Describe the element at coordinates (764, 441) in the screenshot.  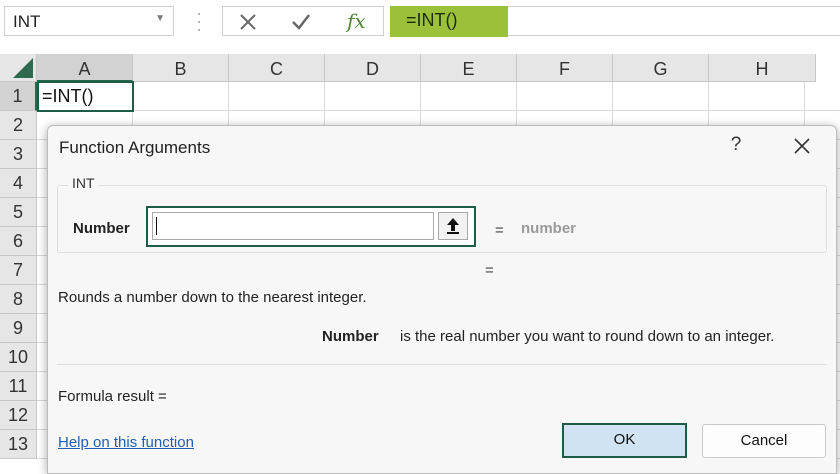
I see `cancel-button: Cancel` at that location.